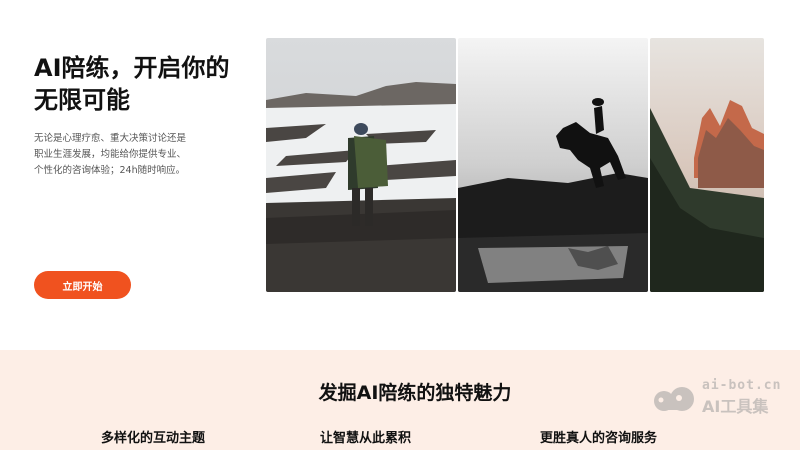 Image resolution: width=800 pixels, height=450 pixels. I want to click on feature-tab-consulting-service: 更胜真人的咨询服务, so click(598, 436).